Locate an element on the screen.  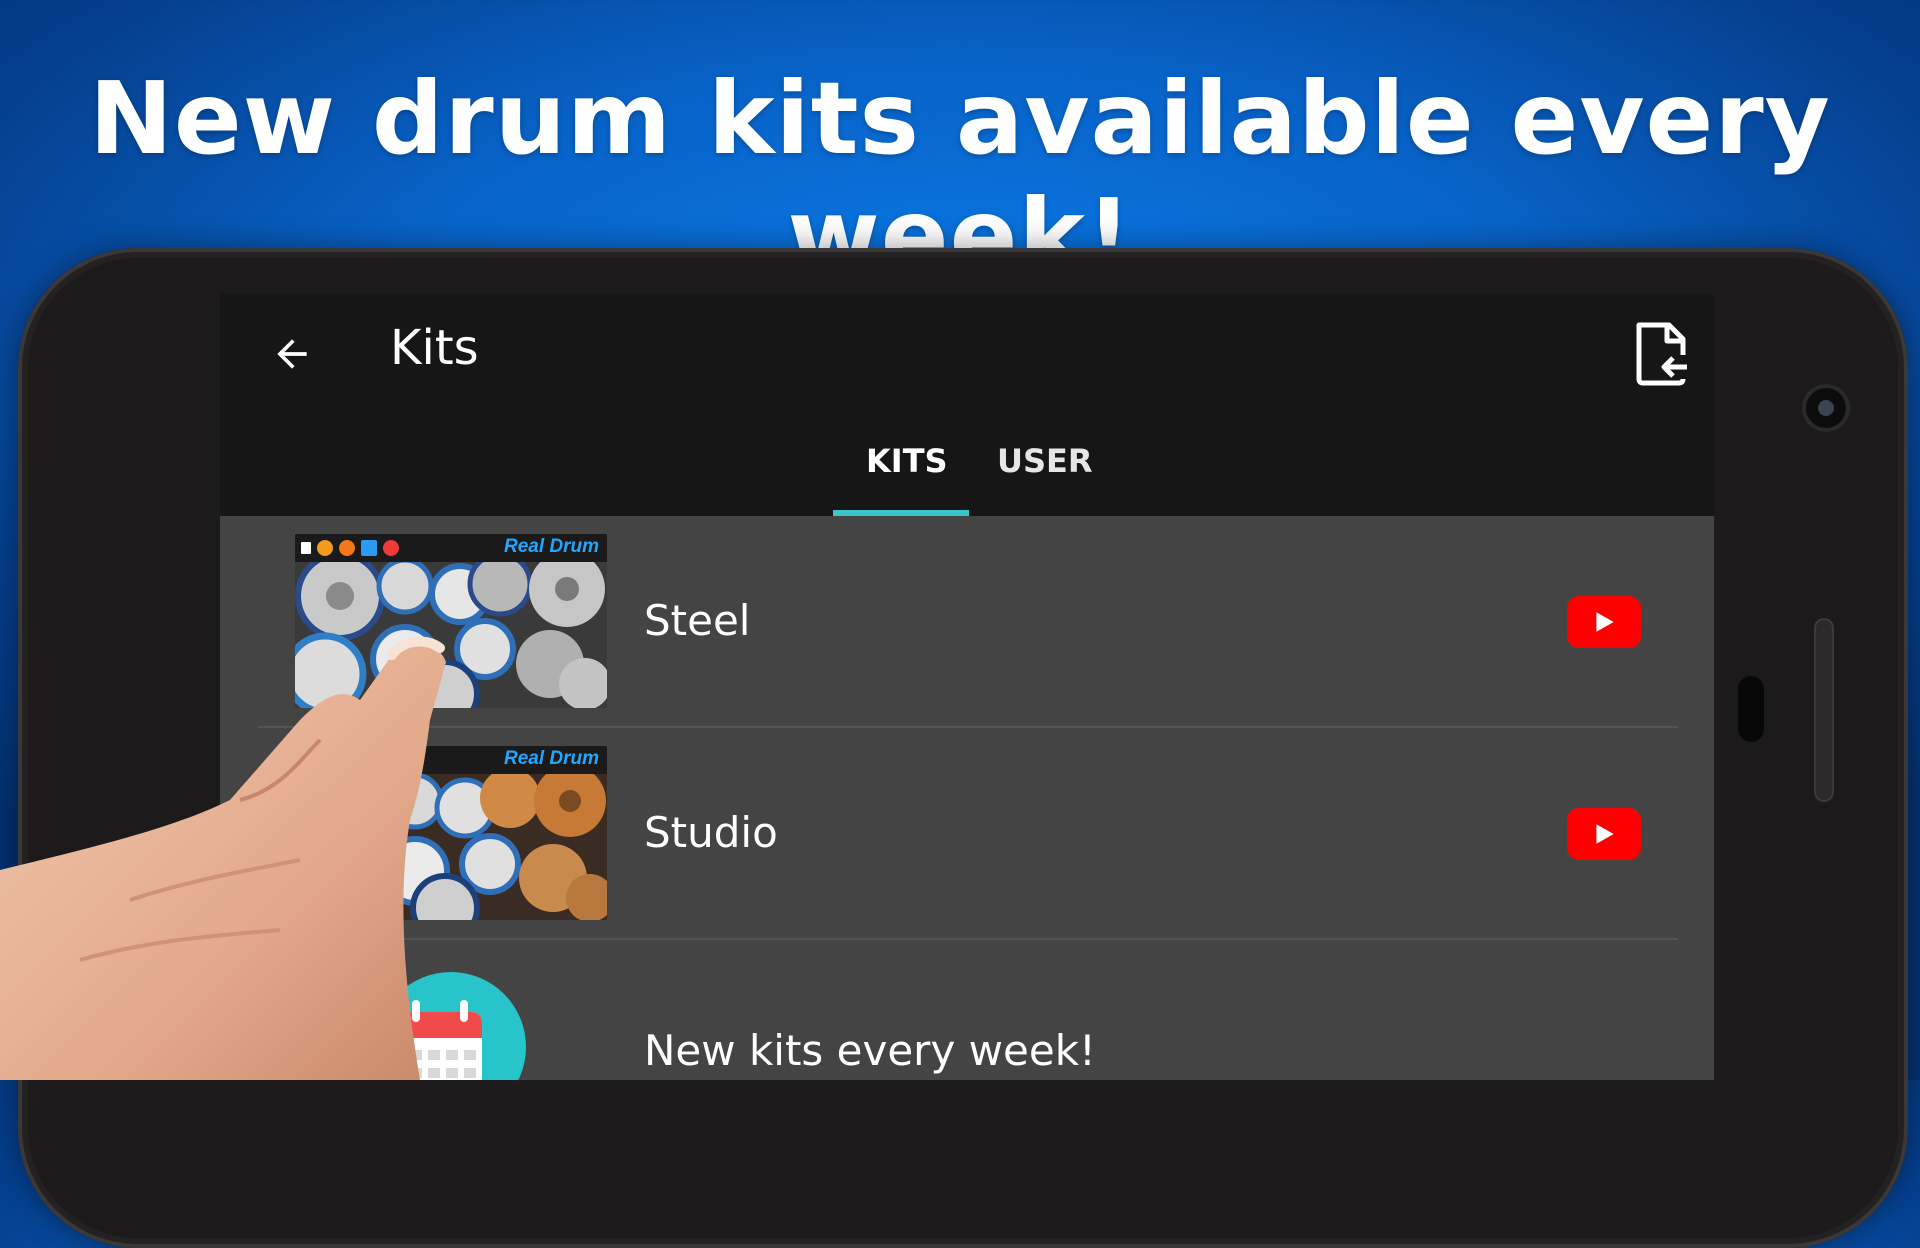
back-button is located at coordinates (292, 354).